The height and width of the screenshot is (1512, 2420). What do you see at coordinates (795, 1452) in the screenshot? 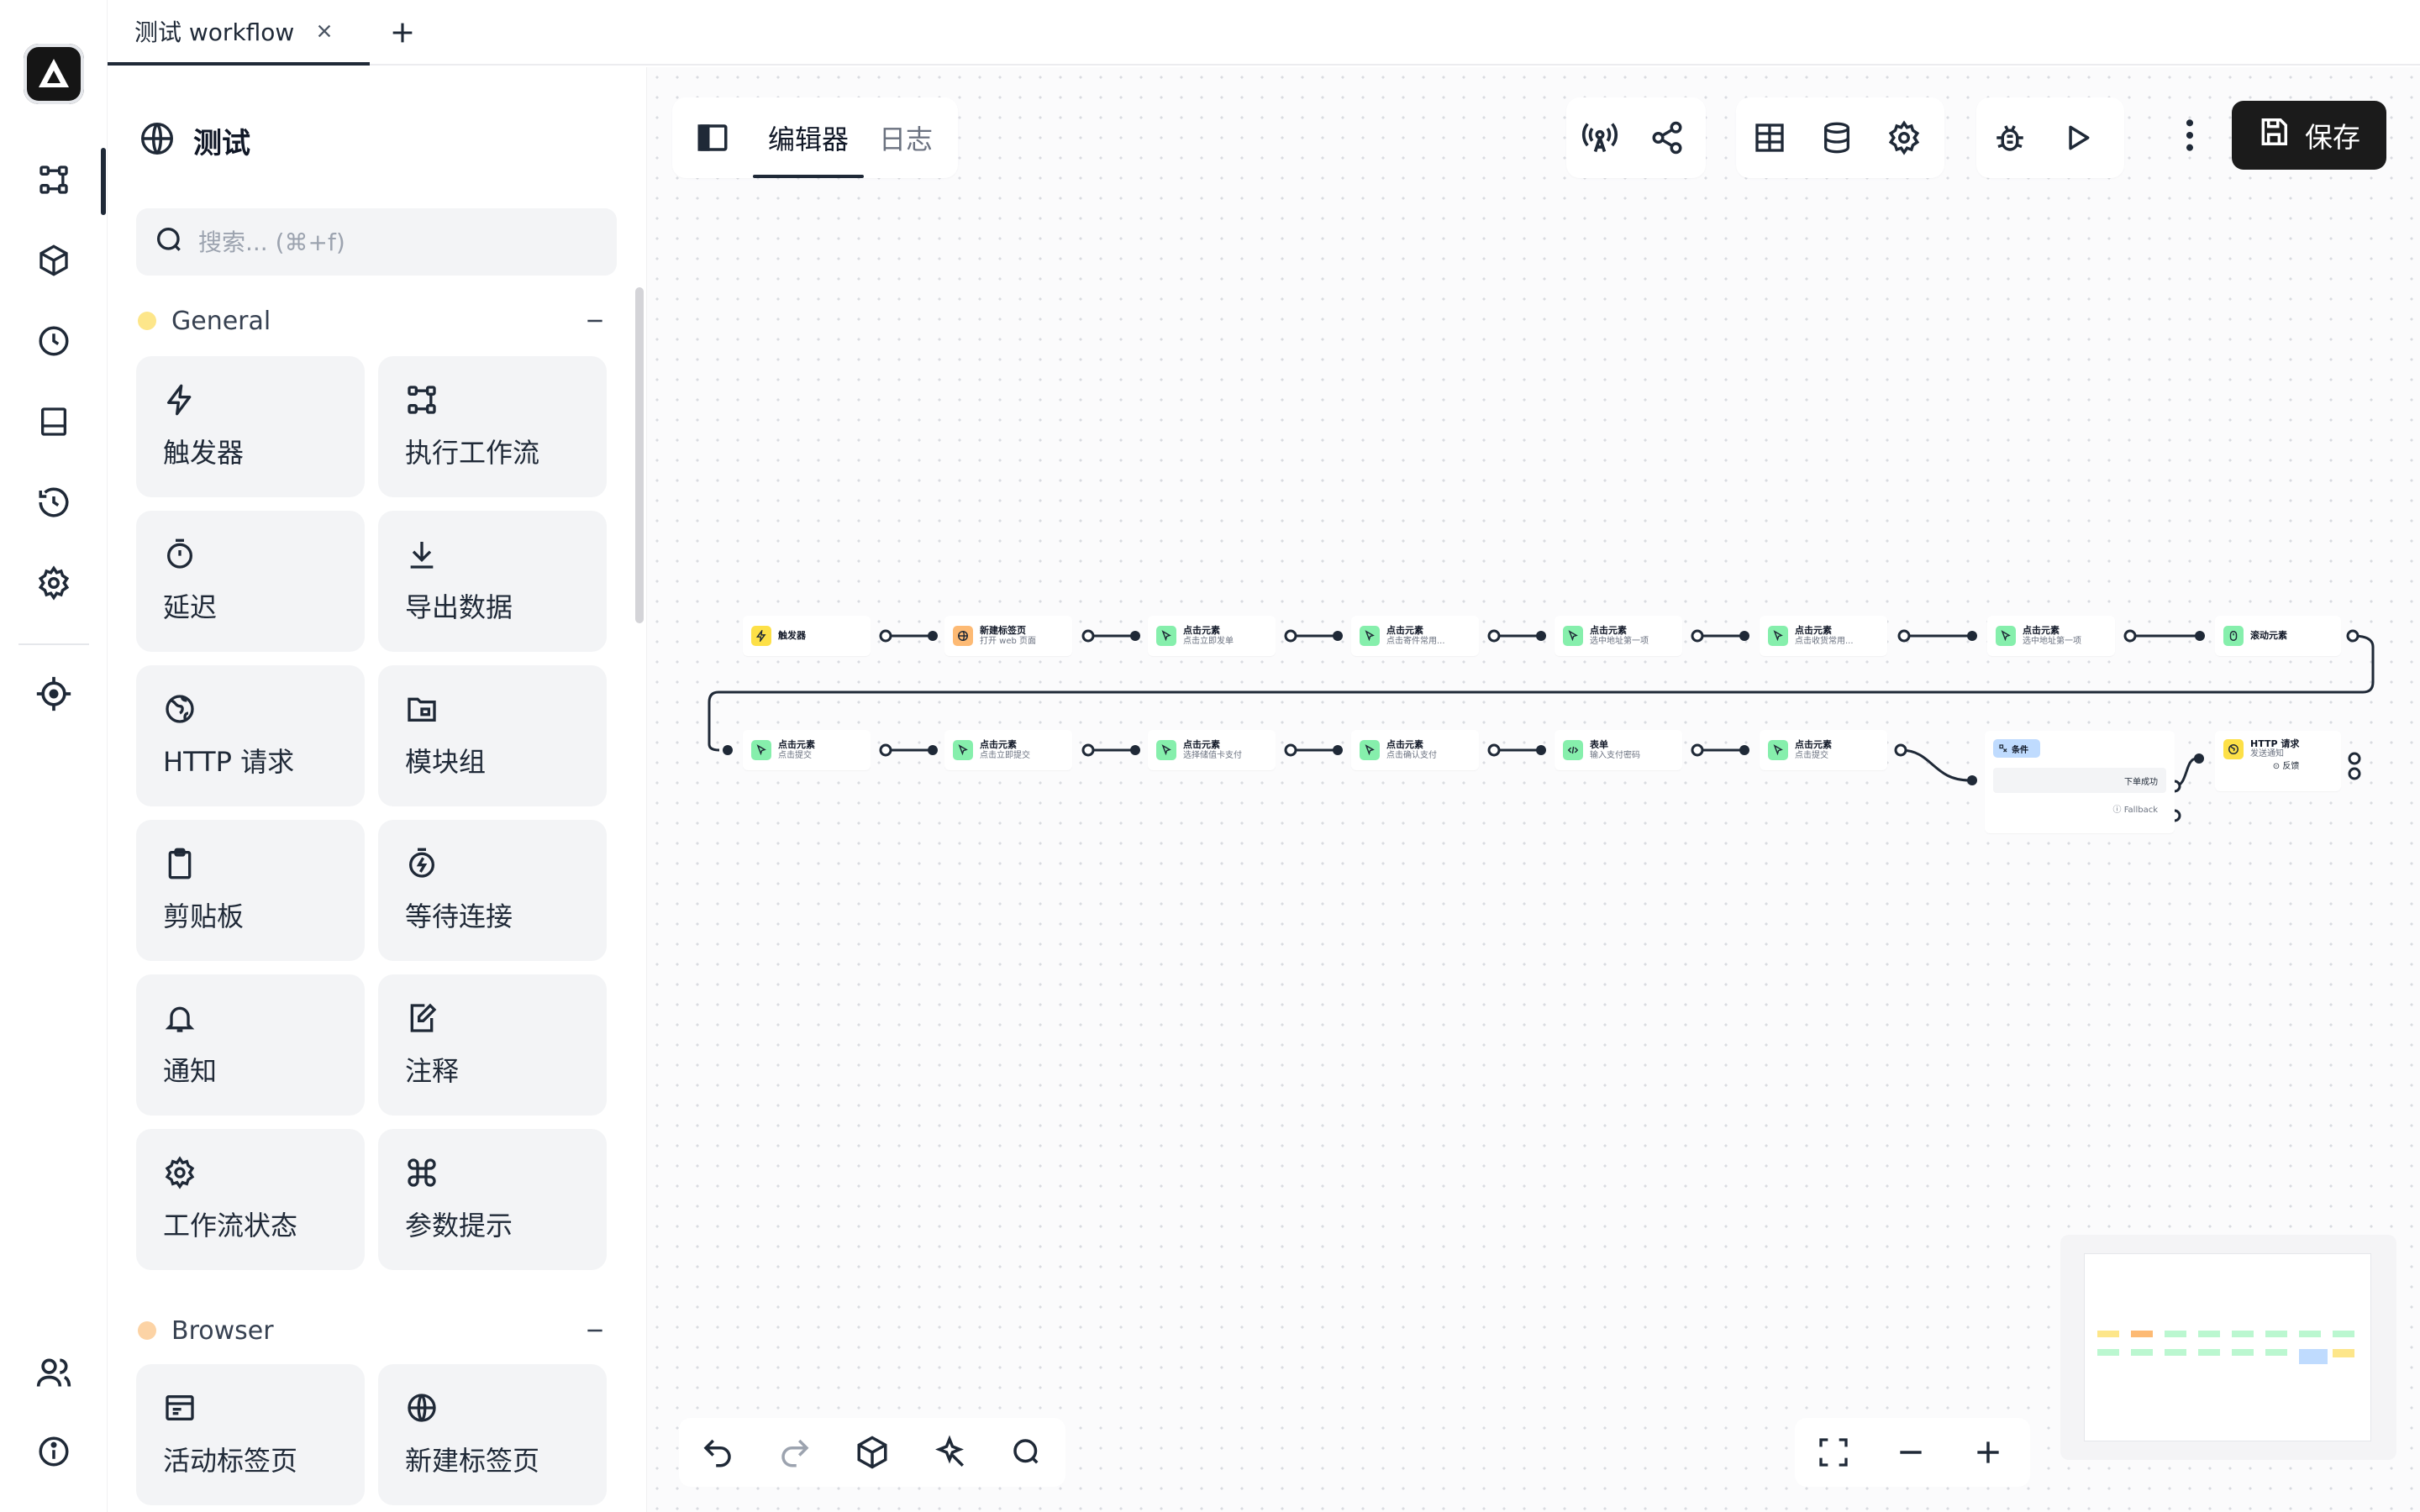
I see `redo-icon` at bounding box center [795, 1452].